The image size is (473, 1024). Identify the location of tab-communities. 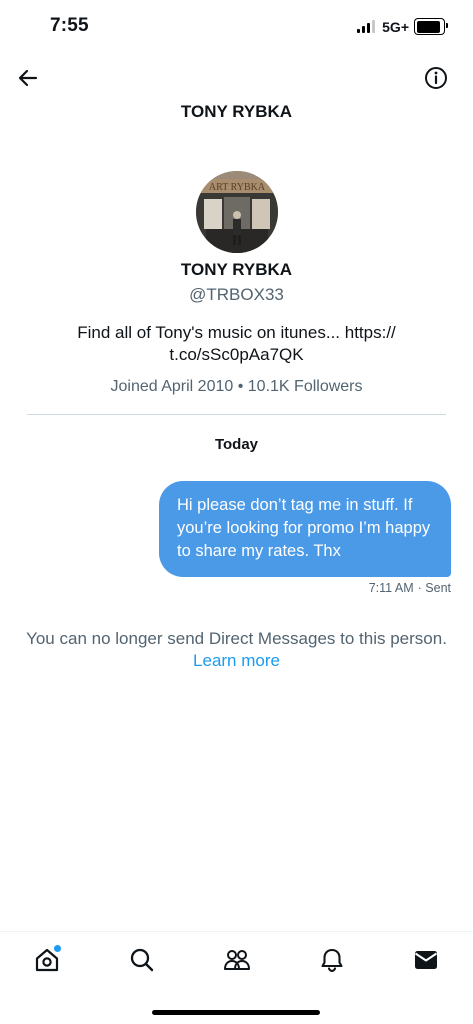
(237, 960).